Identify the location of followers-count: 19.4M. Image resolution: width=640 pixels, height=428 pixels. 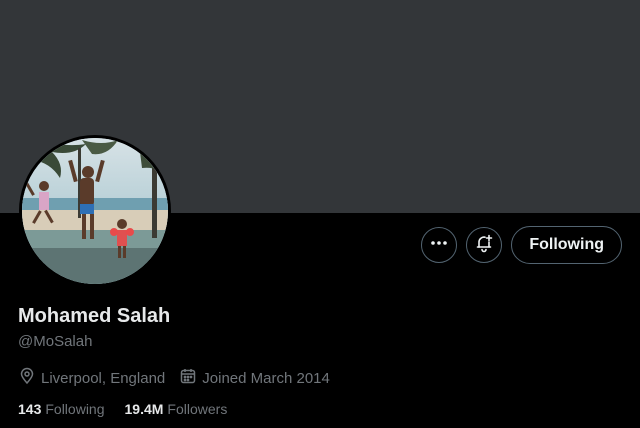
(144, 409).